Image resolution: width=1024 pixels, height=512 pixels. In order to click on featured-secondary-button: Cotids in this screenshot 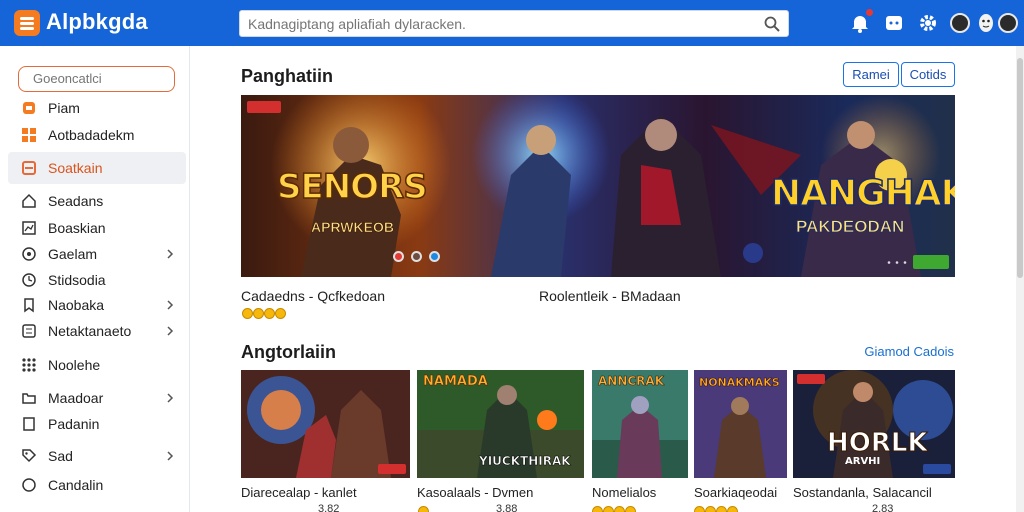, I will do `click(928, 74)`.